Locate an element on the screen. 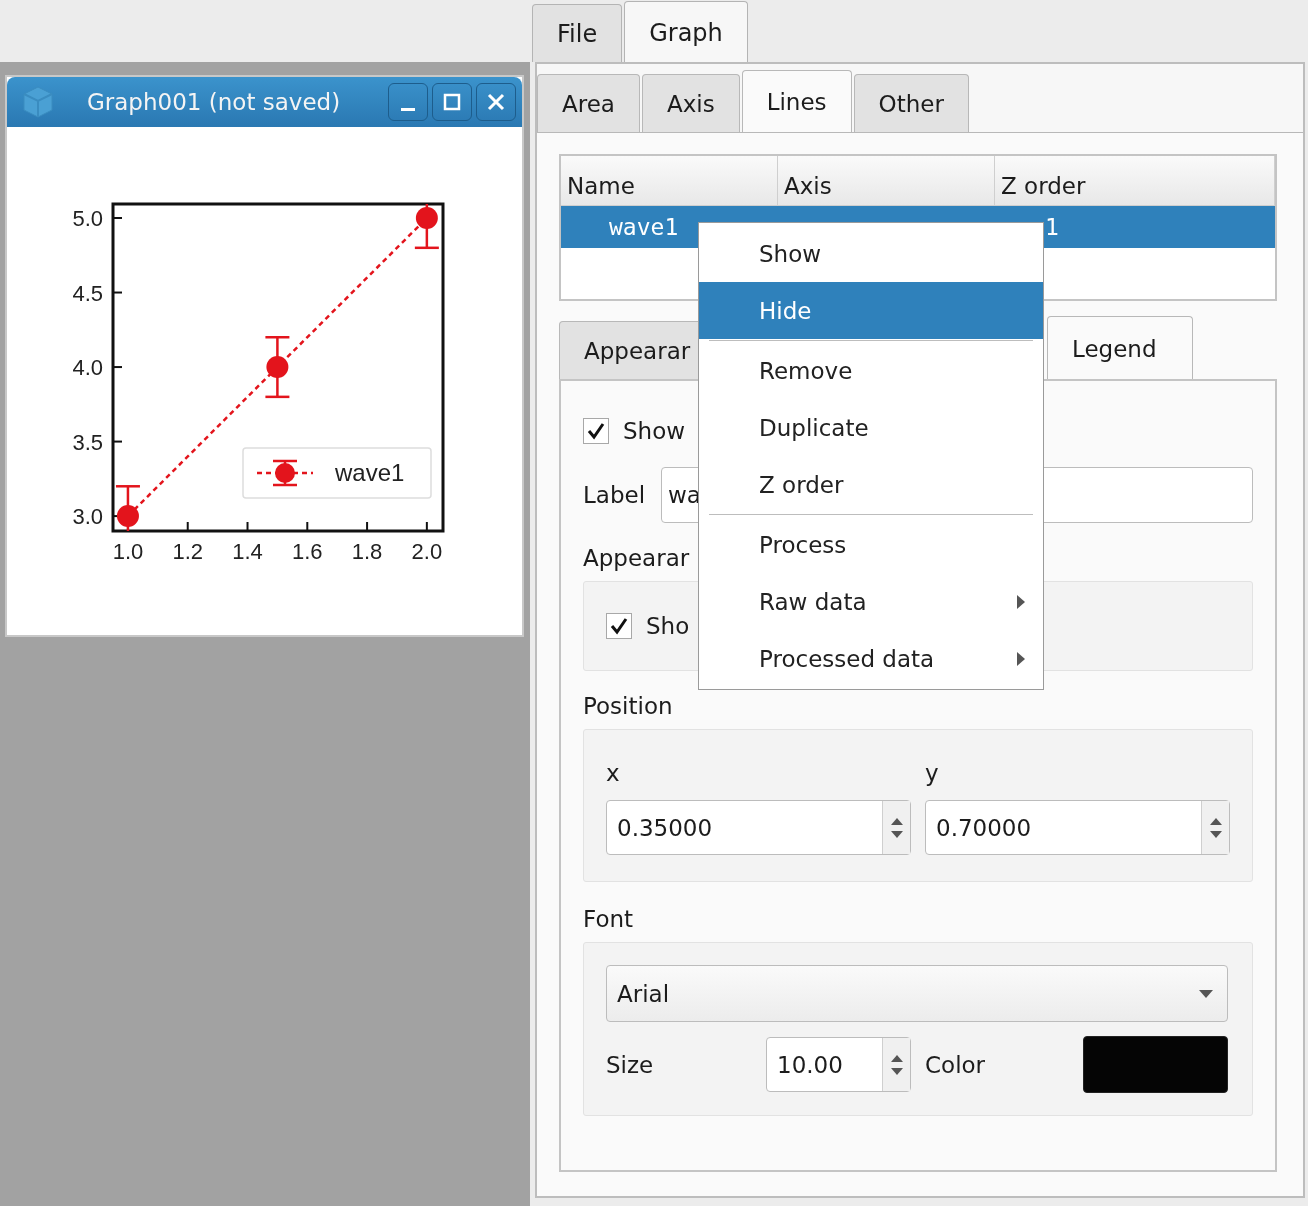 This screenshot has height=1206, width=1308. x-tick-label: 1.8 is located at coordinates (367, 551).